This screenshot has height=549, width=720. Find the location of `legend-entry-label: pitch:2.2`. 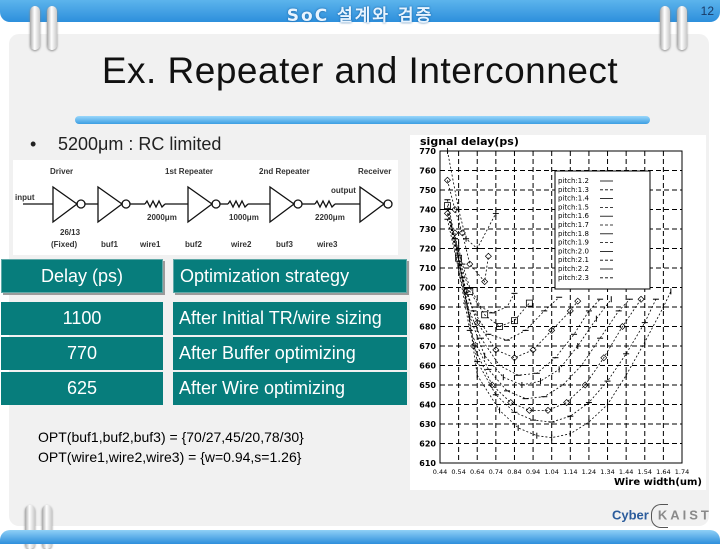

legend-entry-label: pitch:2.2 is located at coordinates (573, 269).